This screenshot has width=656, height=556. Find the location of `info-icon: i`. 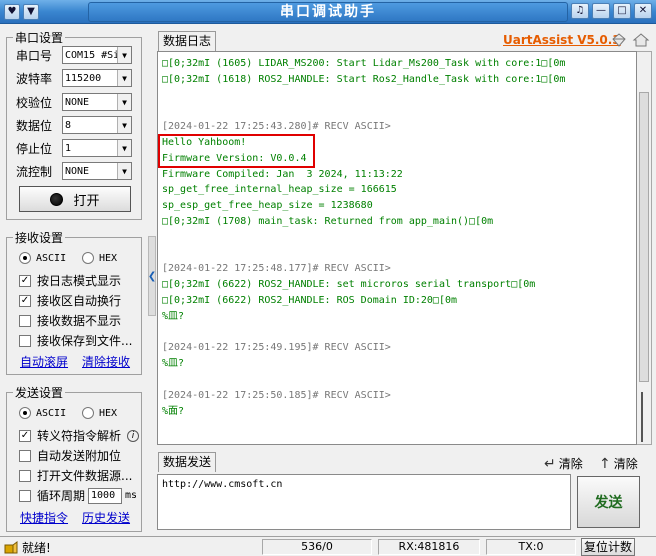

info-icon: i is located at coordinates (133, 435).